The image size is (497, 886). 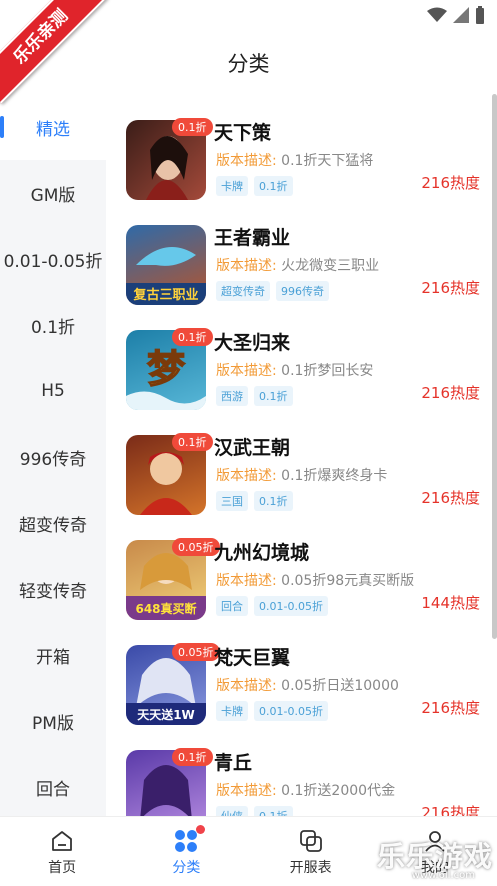 What do you see at coordinates (254, 811) in the screenshot?
I see `game-tags: 仙侠 0.1折` at bounding box center [254, 811].